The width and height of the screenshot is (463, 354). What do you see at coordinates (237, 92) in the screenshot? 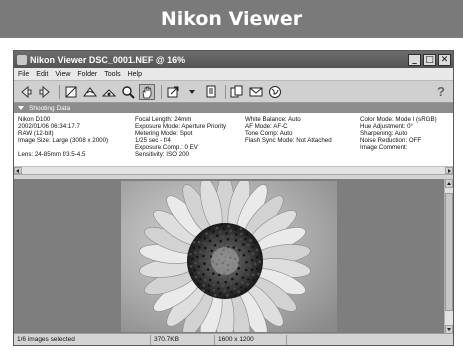
I see `copy-button` at bounding box center [237, 92].